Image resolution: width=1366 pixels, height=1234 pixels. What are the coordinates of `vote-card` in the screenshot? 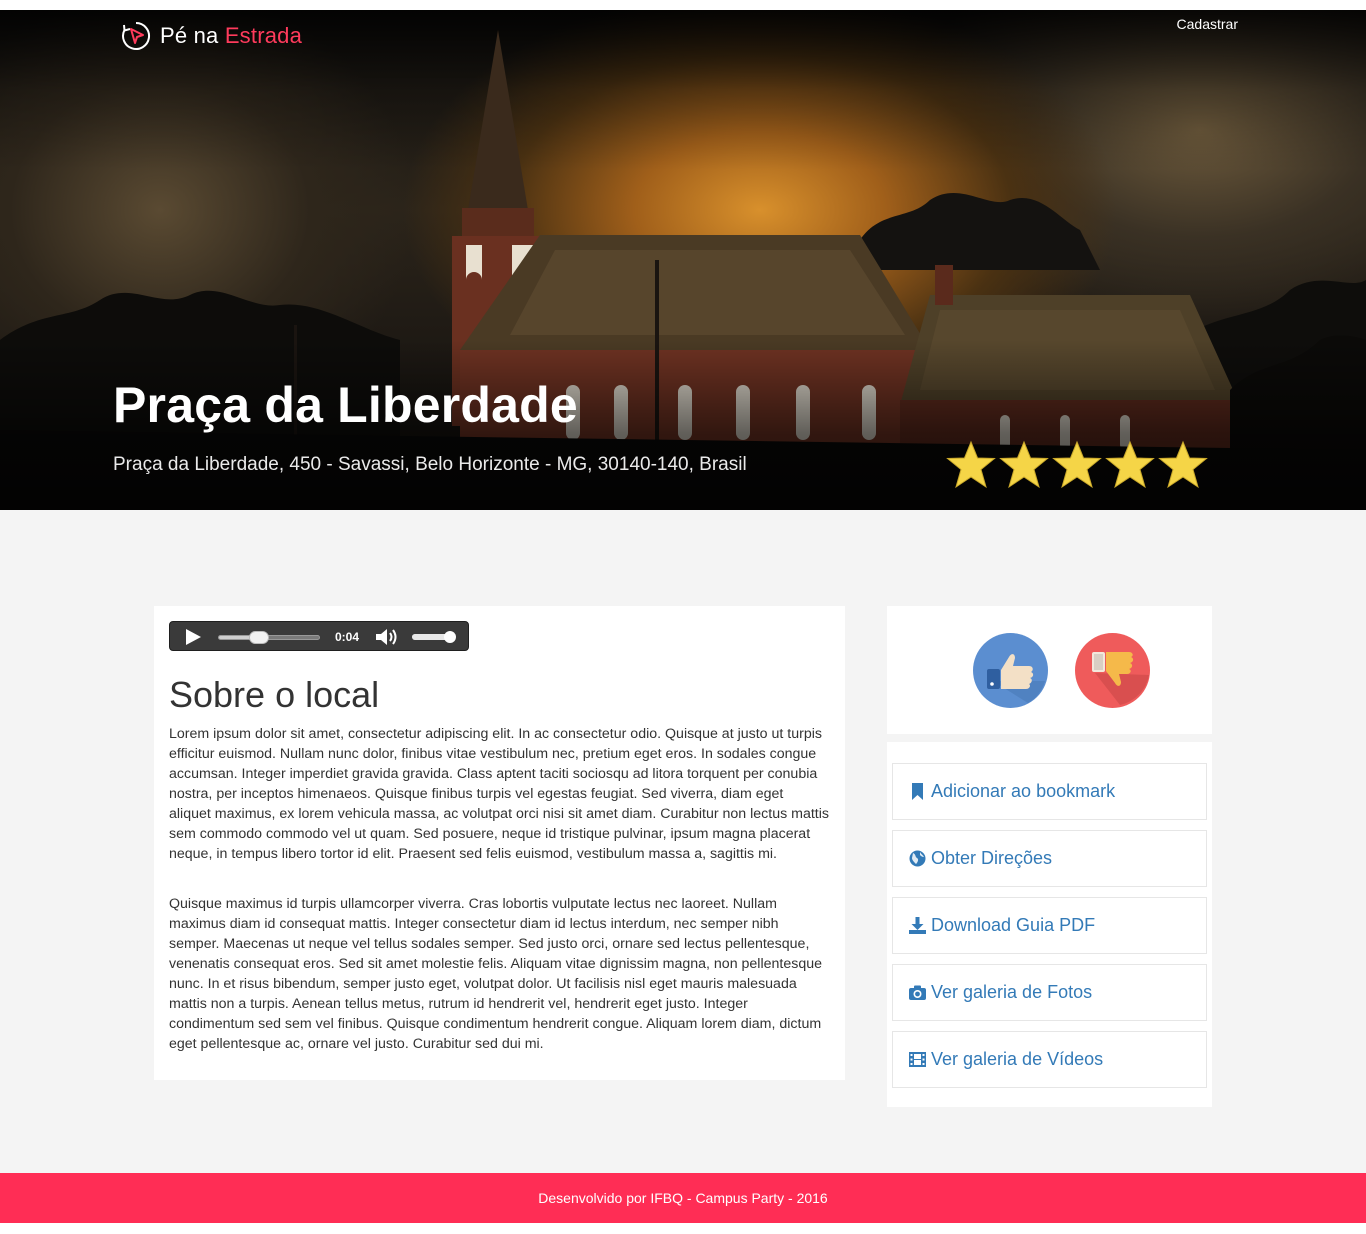 It's located at (1049, 670).